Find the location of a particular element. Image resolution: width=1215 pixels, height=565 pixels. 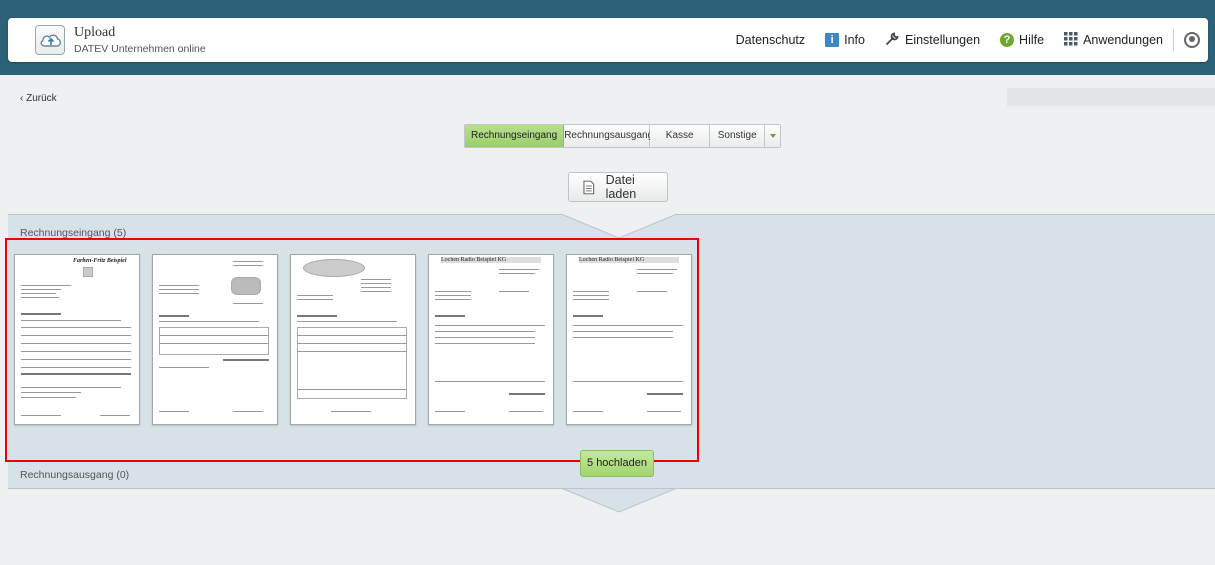

file-load-button: Datei laden is located at coordinates (618, 187).